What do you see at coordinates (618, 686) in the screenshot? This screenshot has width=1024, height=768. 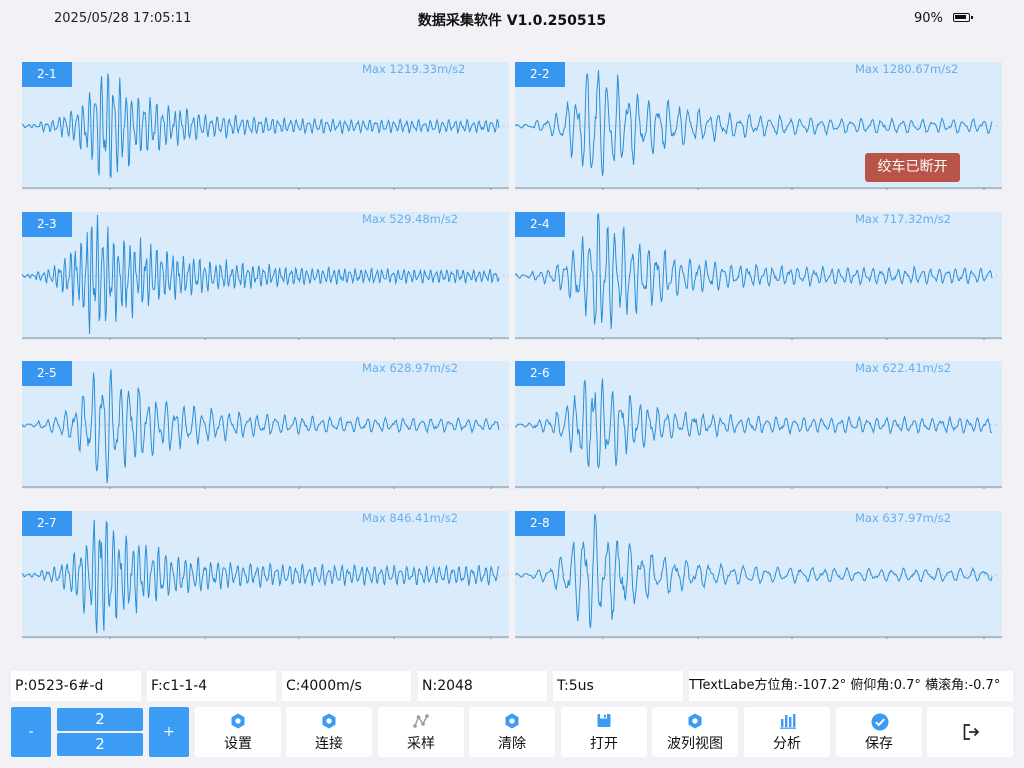 I see `interval-field: T:5us` at bounding box center [618, 686].